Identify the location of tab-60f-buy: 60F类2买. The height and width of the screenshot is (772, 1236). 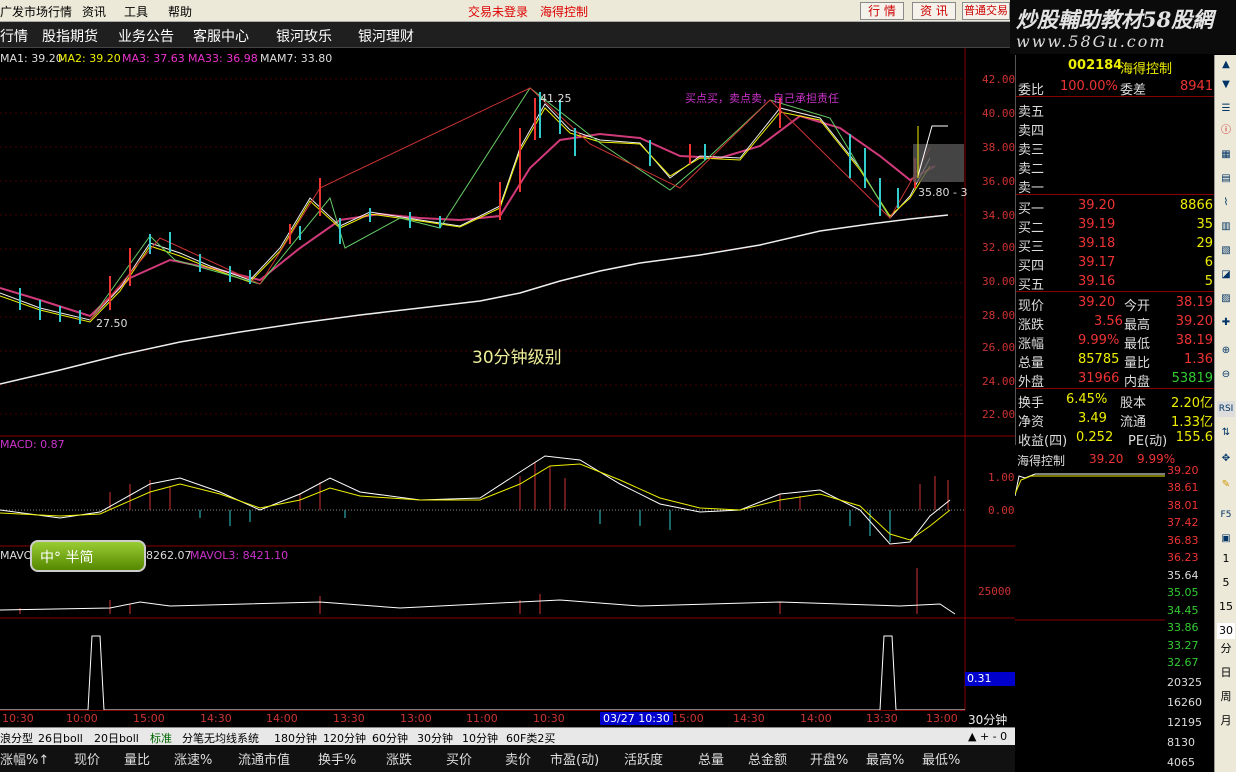
(530, 738).